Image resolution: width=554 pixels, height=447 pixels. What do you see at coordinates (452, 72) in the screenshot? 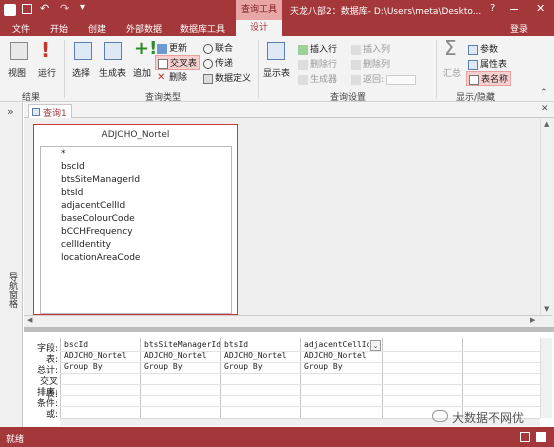
I see `totals-button: 汇总` at bounding box center [452, 72].